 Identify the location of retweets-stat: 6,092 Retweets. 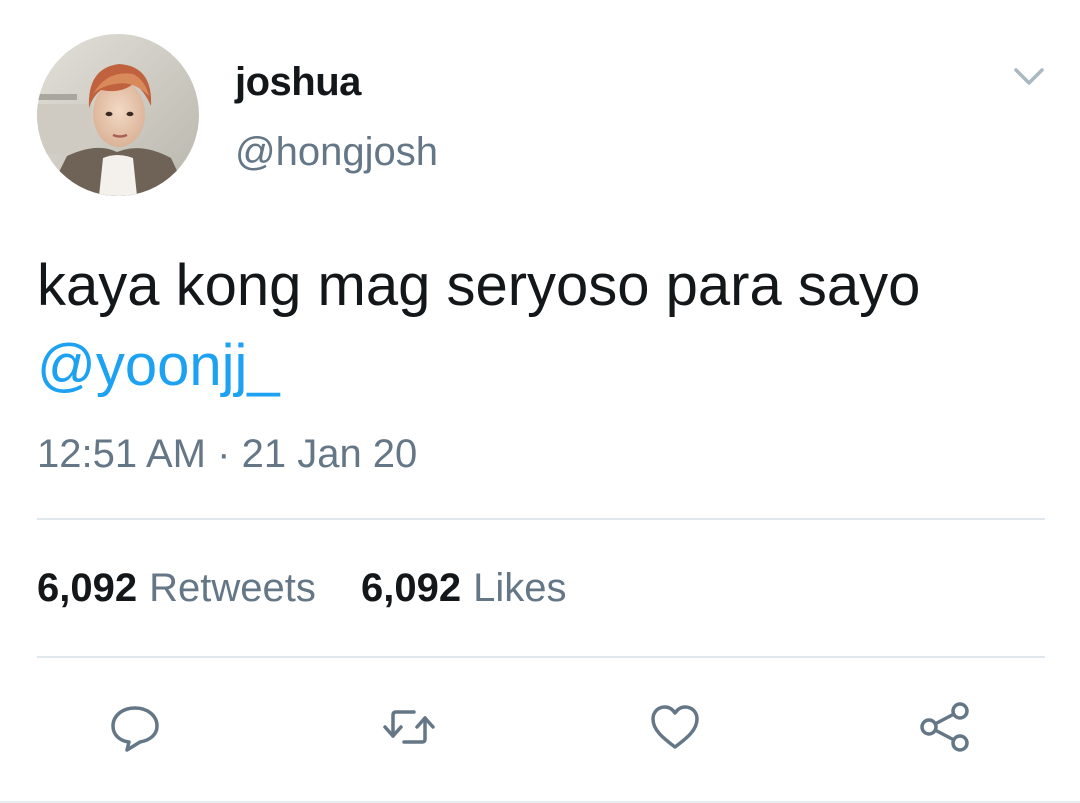
(176, 588).